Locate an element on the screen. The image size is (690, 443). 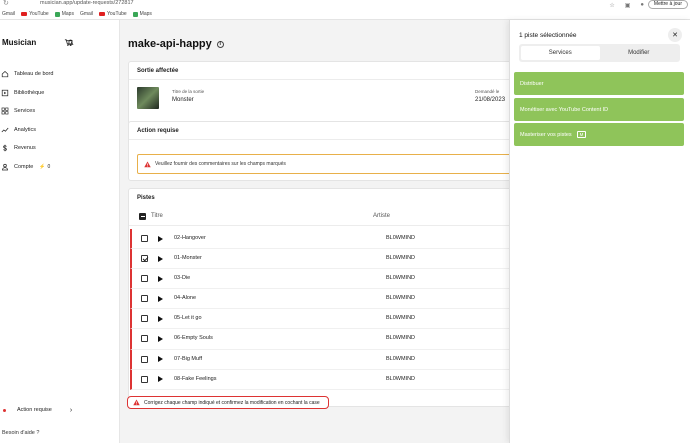
monetize-youtube-button: Monétiser avec YouTube Content ID is located at coordinates (599, 109).